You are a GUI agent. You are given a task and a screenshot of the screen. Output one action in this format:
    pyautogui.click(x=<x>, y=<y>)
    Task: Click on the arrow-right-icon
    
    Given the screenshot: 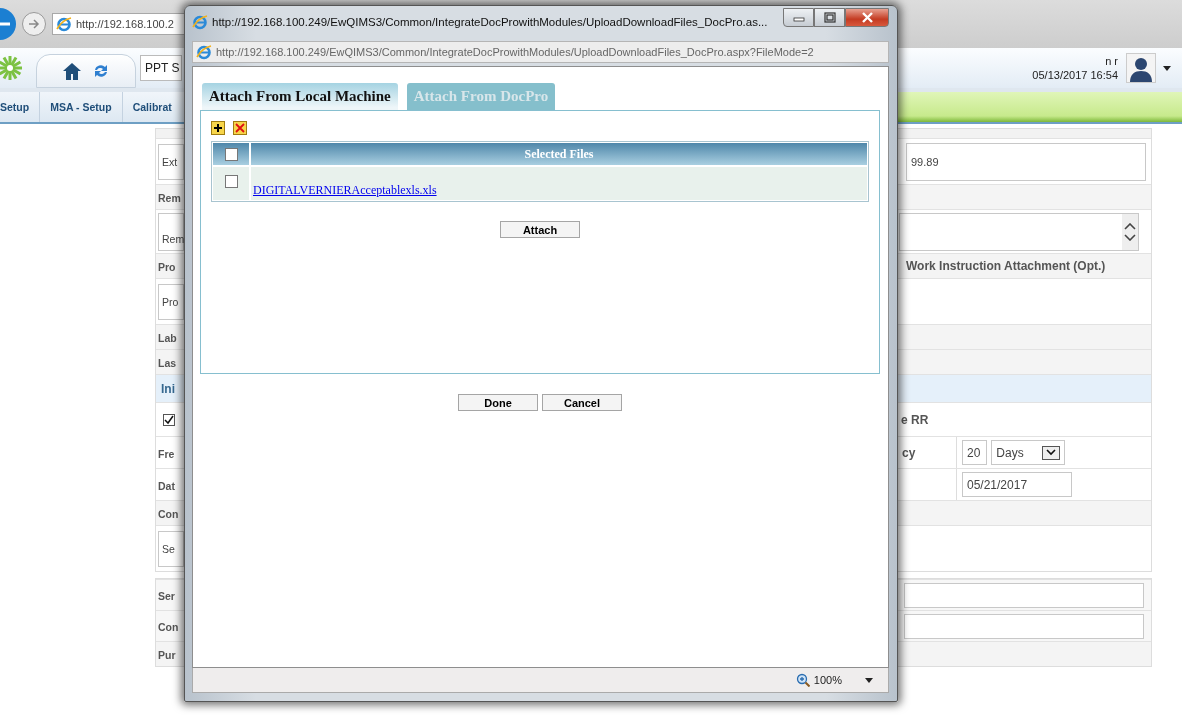 What is the action you would take?
    pyautogui.click(x=34, y=24)
    